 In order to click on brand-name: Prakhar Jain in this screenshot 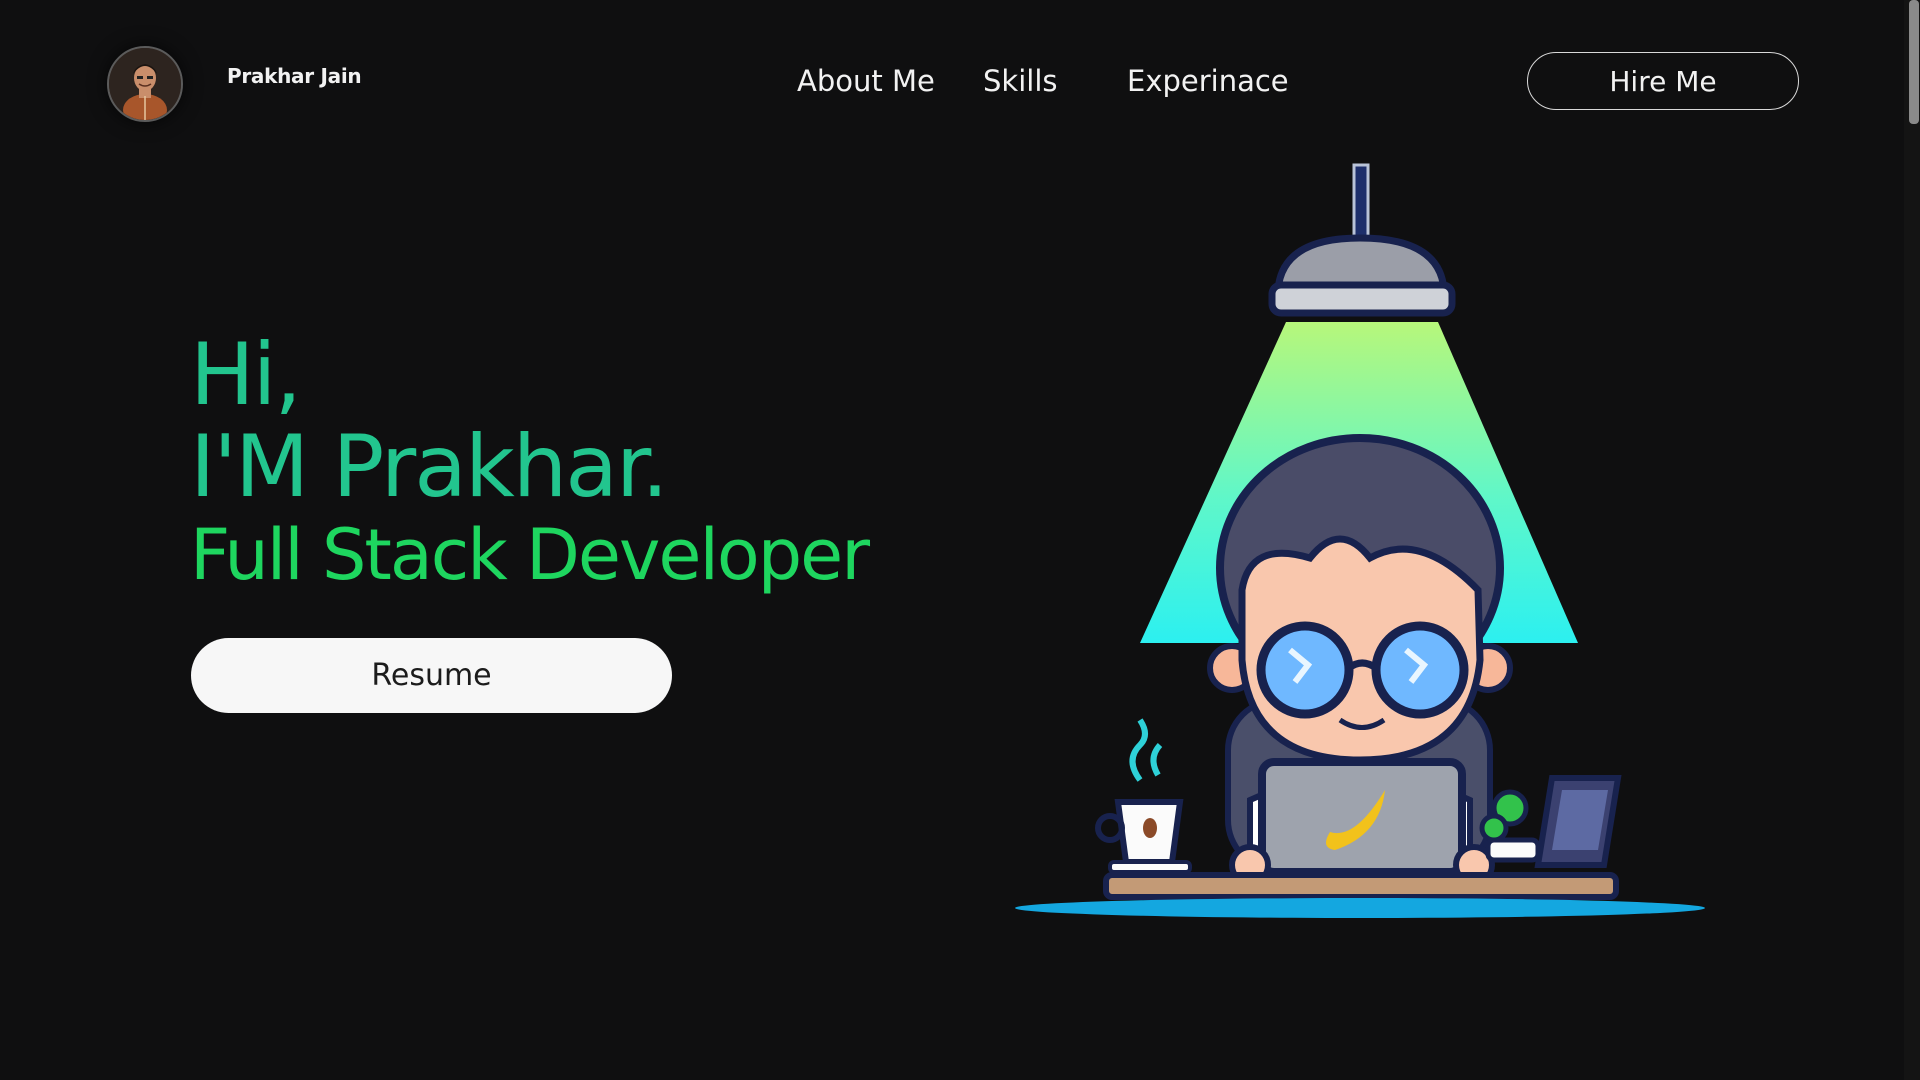, I will do `click(294, 76)`.